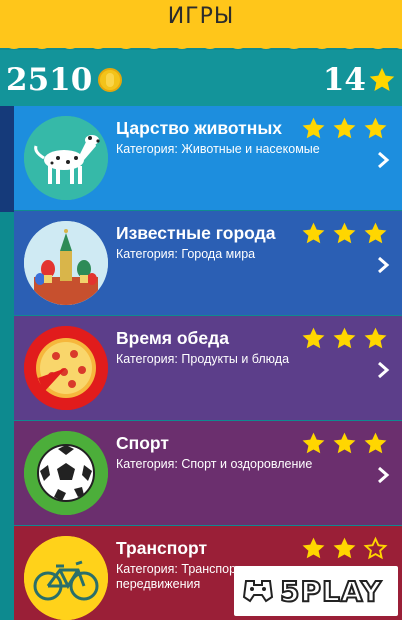 This screenshot has width=402, height=620. I want to click on stats-bar: 2510 14, so click(201, 78).